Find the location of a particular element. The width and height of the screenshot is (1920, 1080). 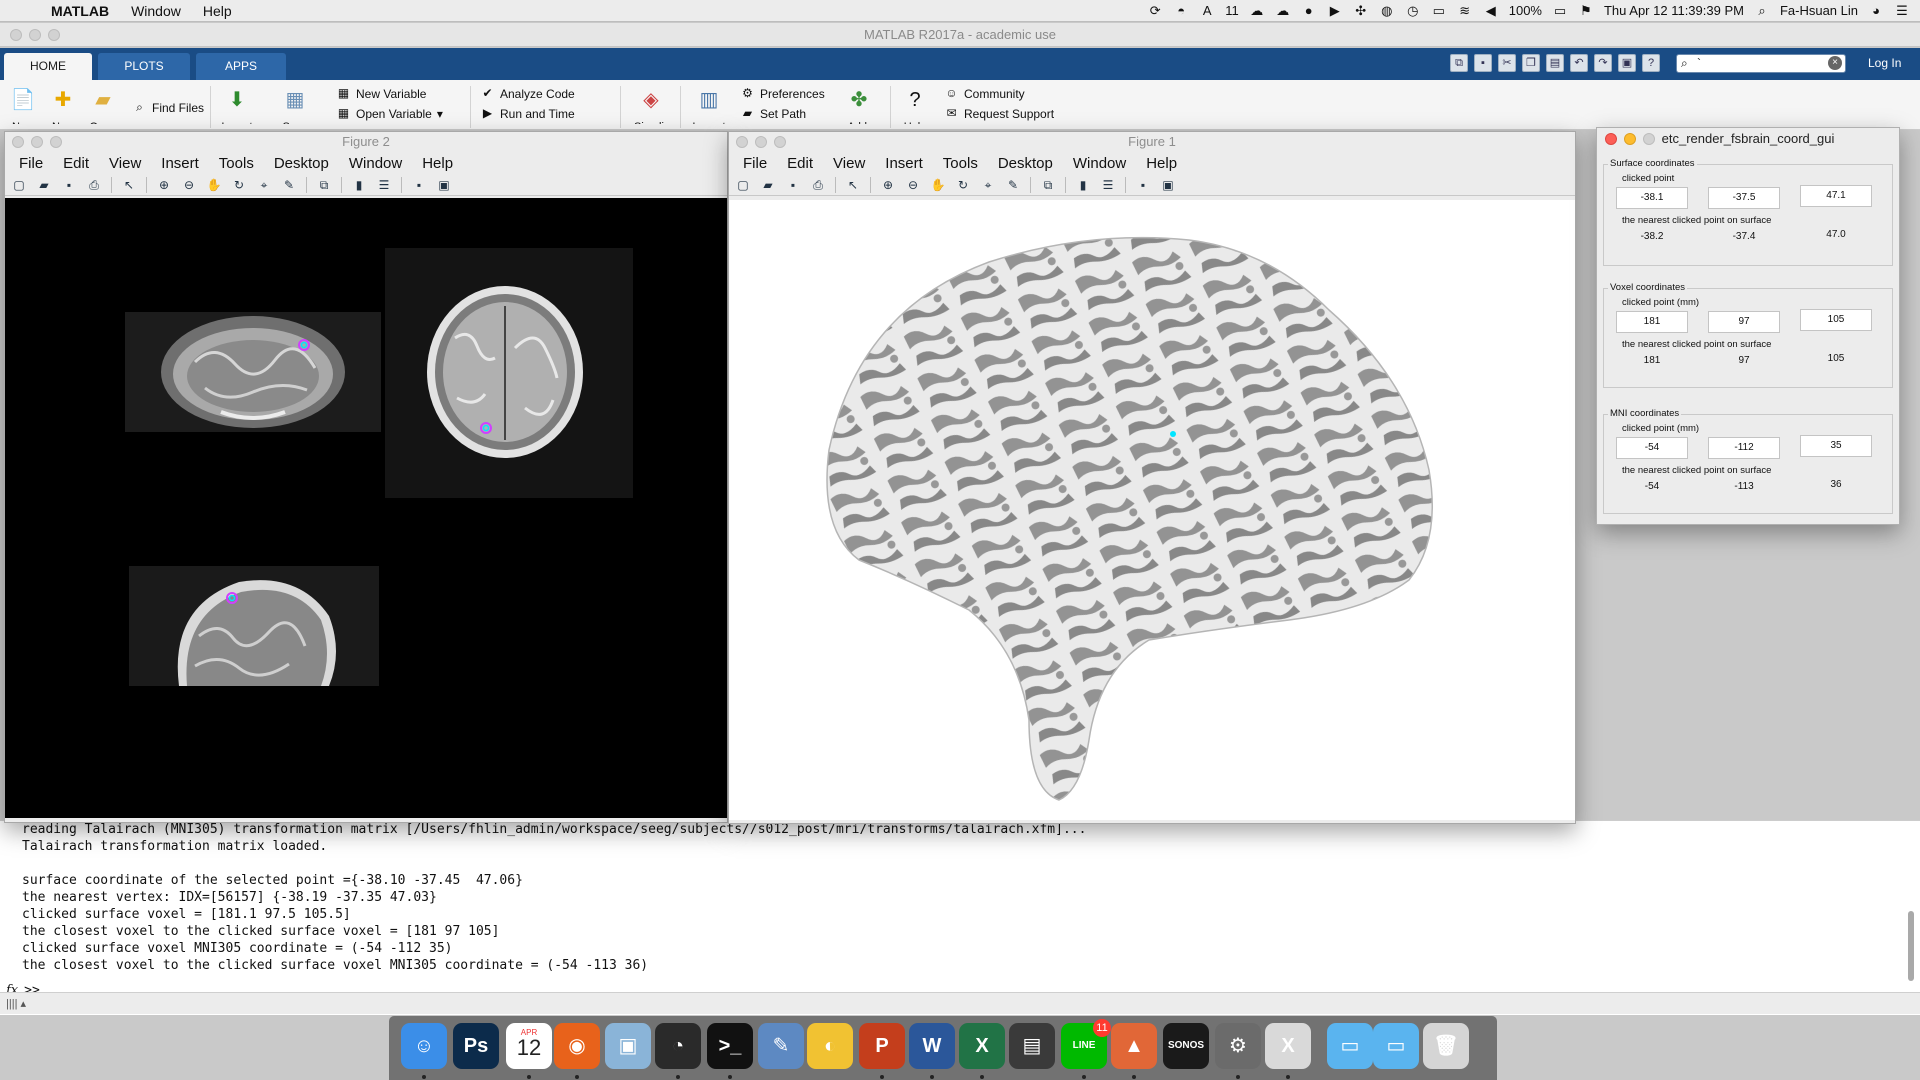

dock-app-preview2-icon: ✎ is located at coordinates (781, 1046).